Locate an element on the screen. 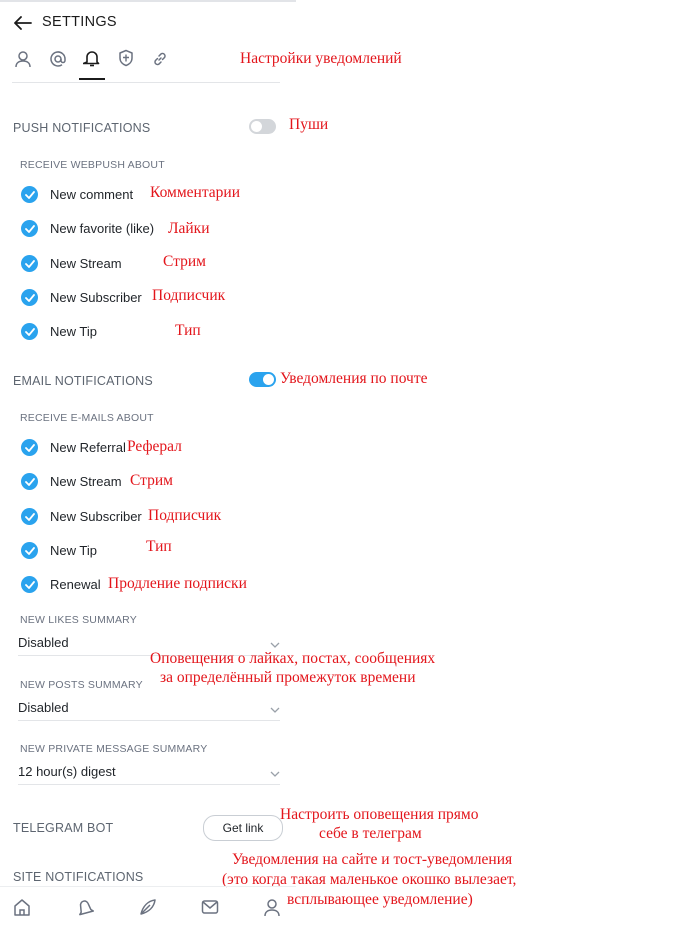 This screenshot has width=700, height=925. push-notifications-toggle is located at coordinates (262, 126).